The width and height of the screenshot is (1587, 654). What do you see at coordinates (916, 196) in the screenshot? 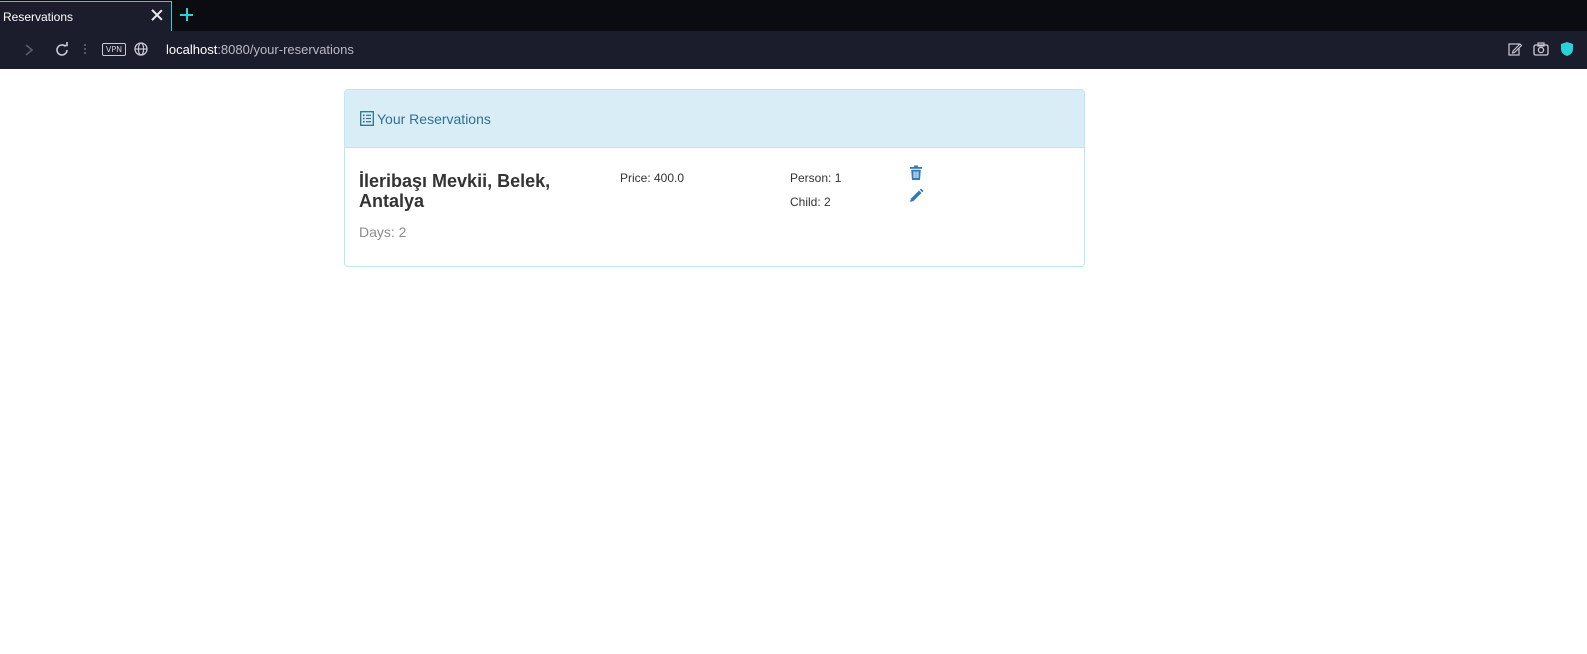
I see `pencil-icon` at bounding box center [916, 196].